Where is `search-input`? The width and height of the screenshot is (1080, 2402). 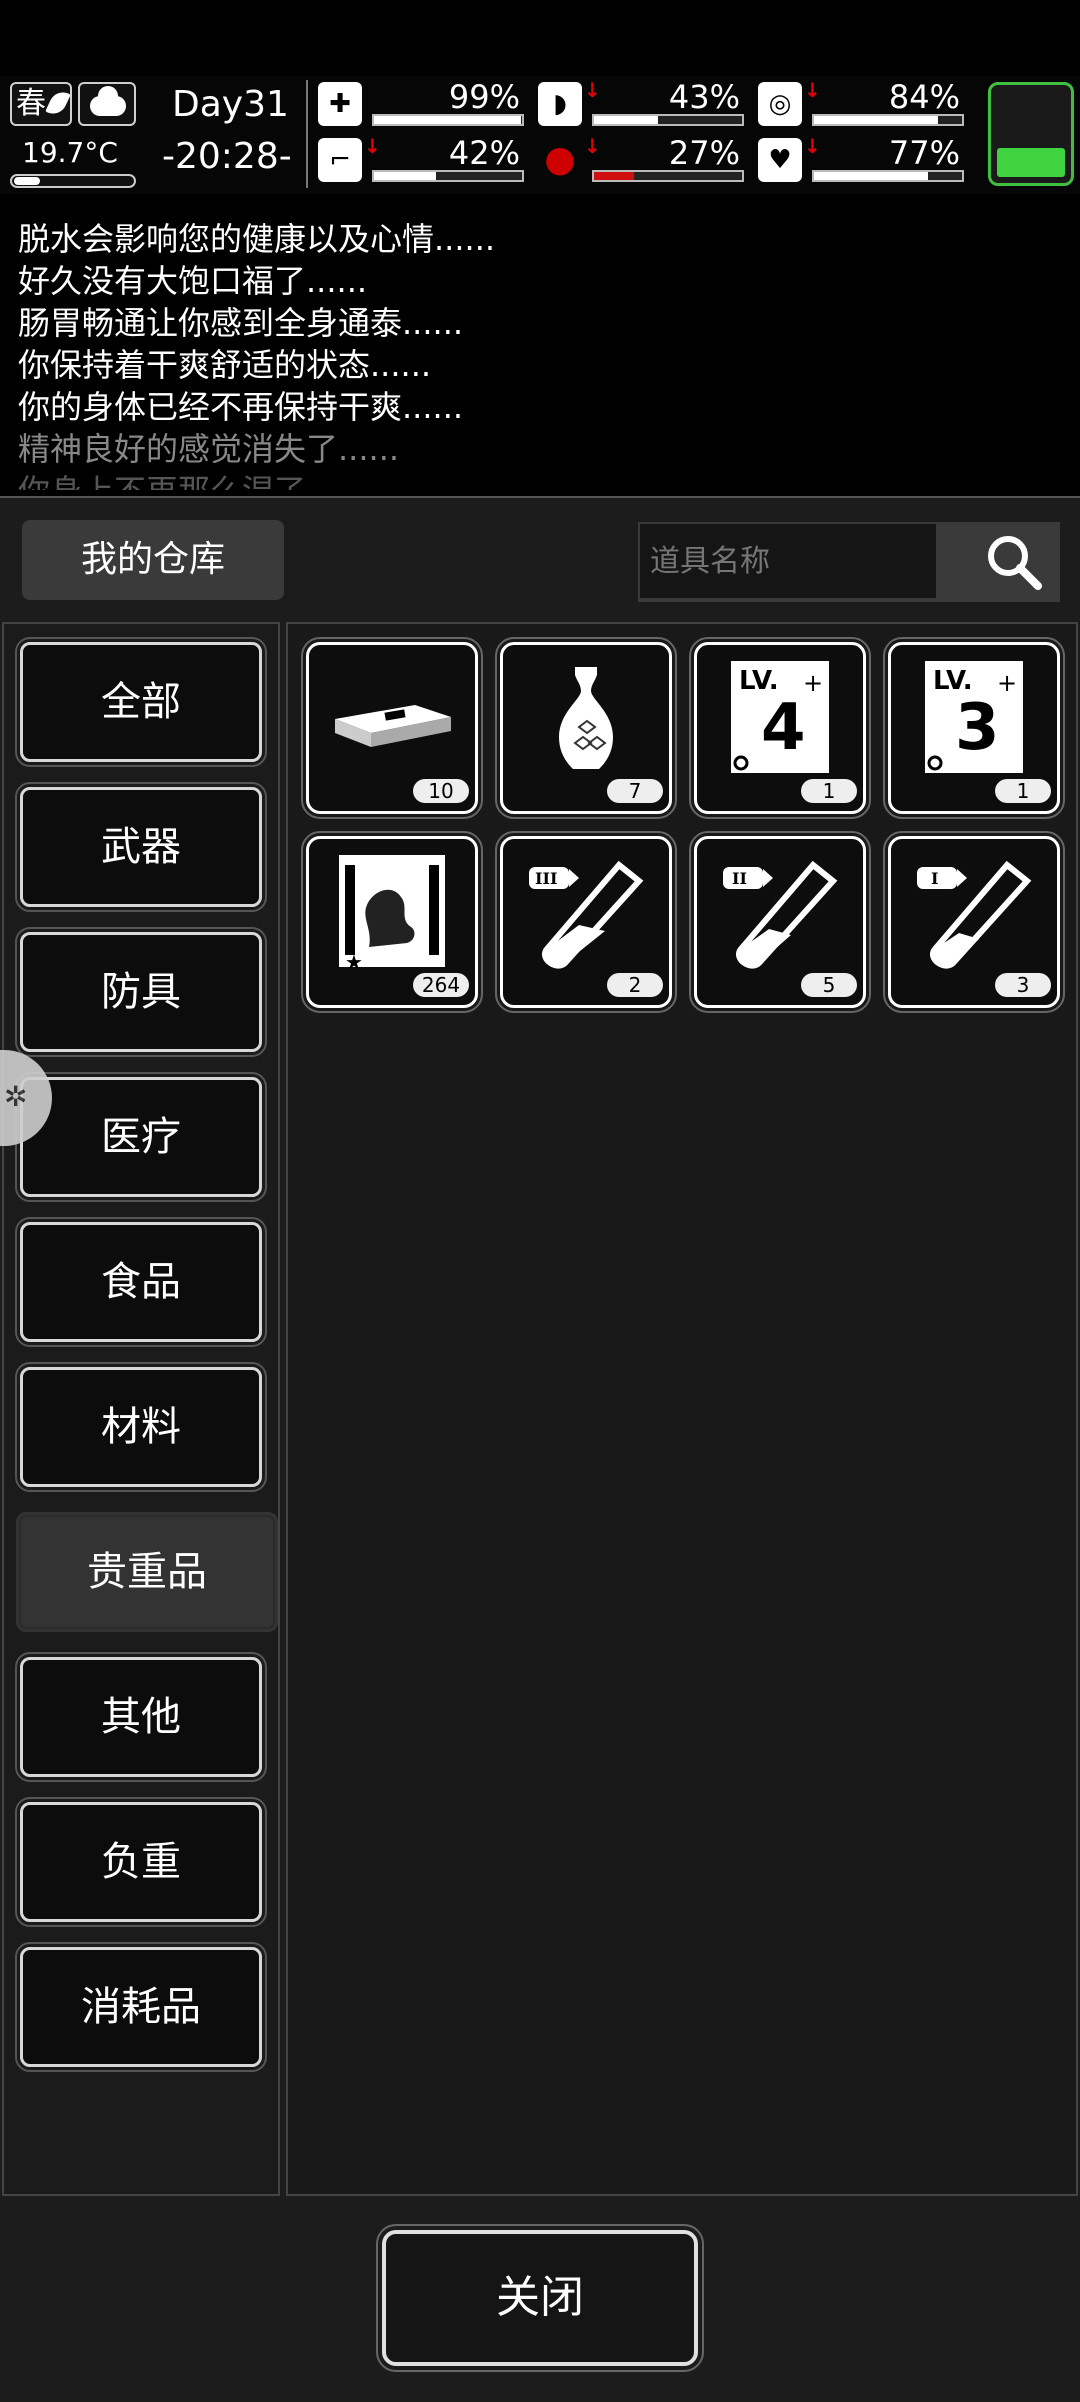
search-input is located at coordinates (788, 561).